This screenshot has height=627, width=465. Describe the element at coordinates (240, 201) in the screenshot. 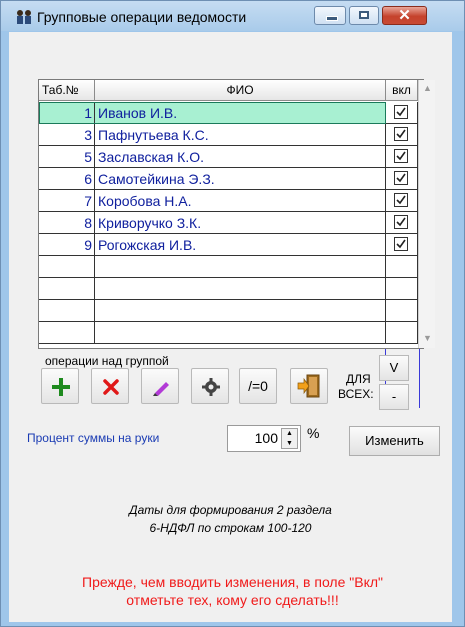

I see `fio-cell: Коробова Н.А.` at that location.